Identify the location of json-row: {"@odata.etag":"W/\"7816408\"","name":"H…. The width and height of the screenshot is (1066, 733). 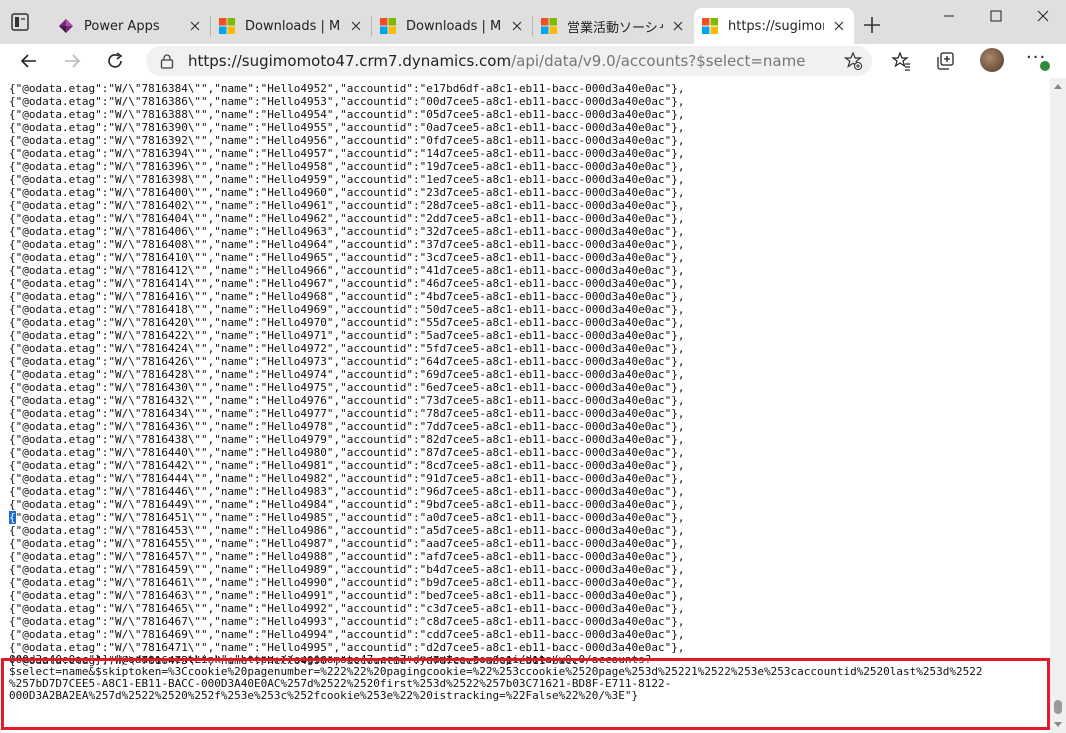
(347, 244).